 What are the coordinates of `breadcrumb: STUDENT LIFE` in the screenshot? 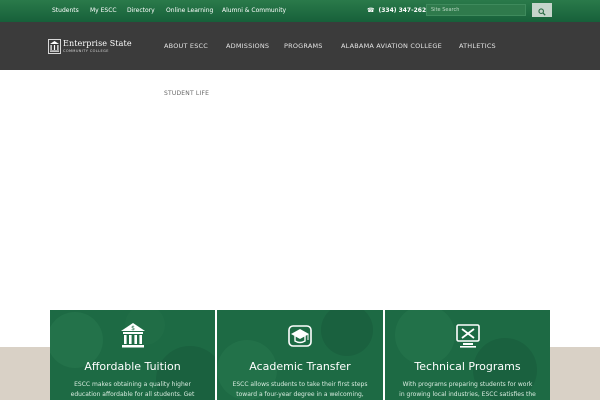 It's located at (186, 93).